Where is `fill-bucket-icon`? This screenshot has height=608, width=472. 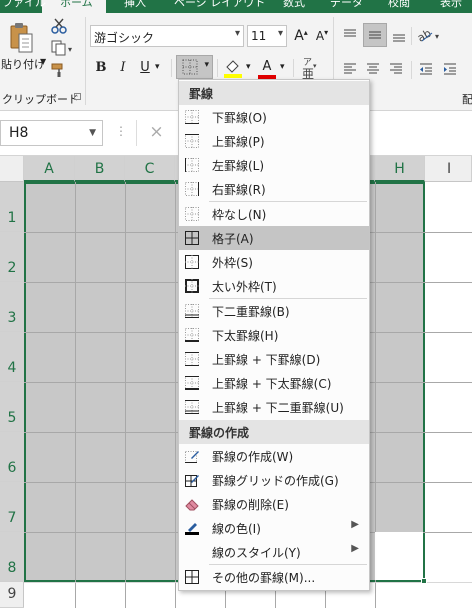
fill-bucket-icon is located at coordinates (233, 69).